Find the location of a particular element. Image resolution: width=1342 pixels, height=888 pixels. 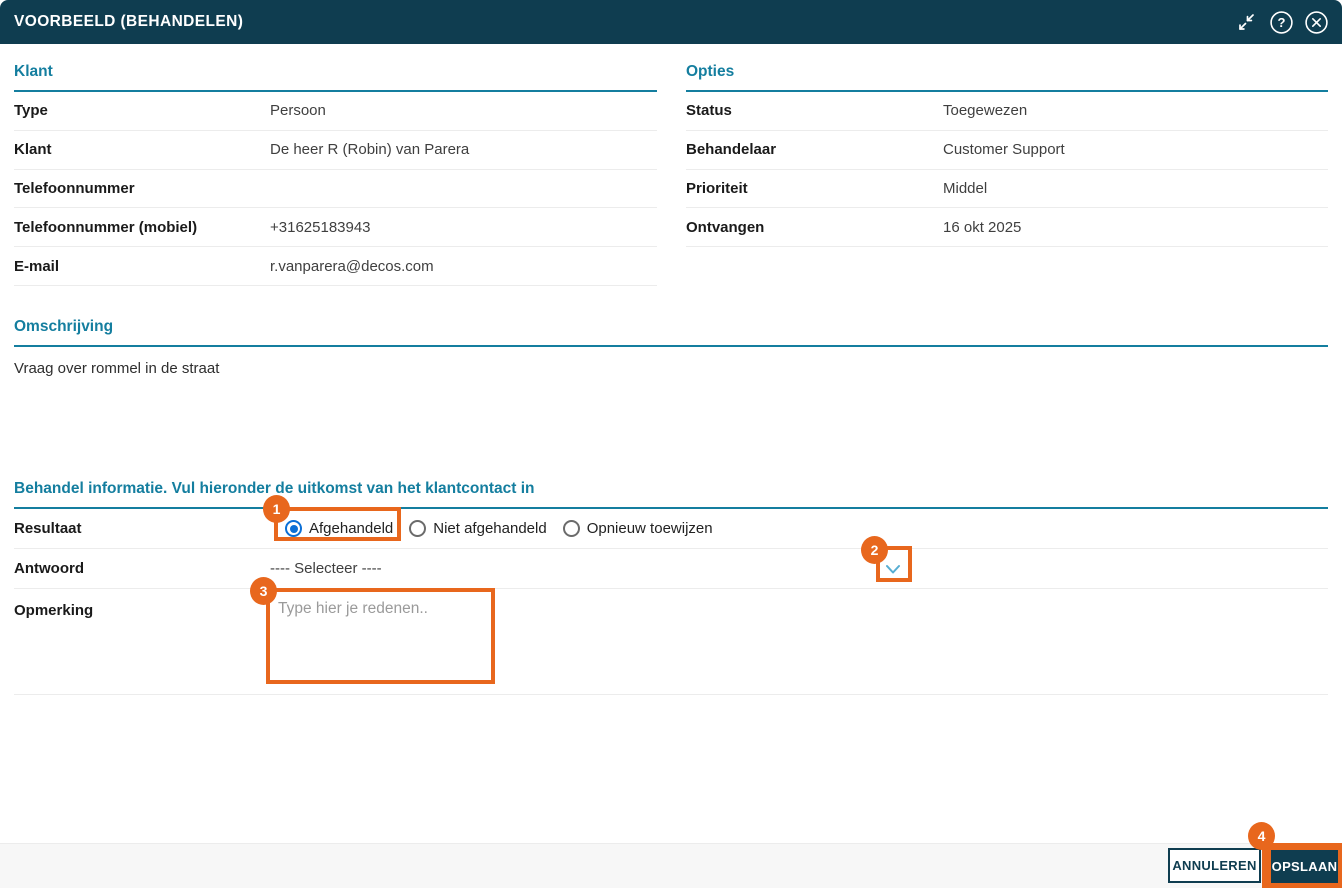

field-row-email: E-mail r.vanparera@decos.com is located at coordinates (335, 266).